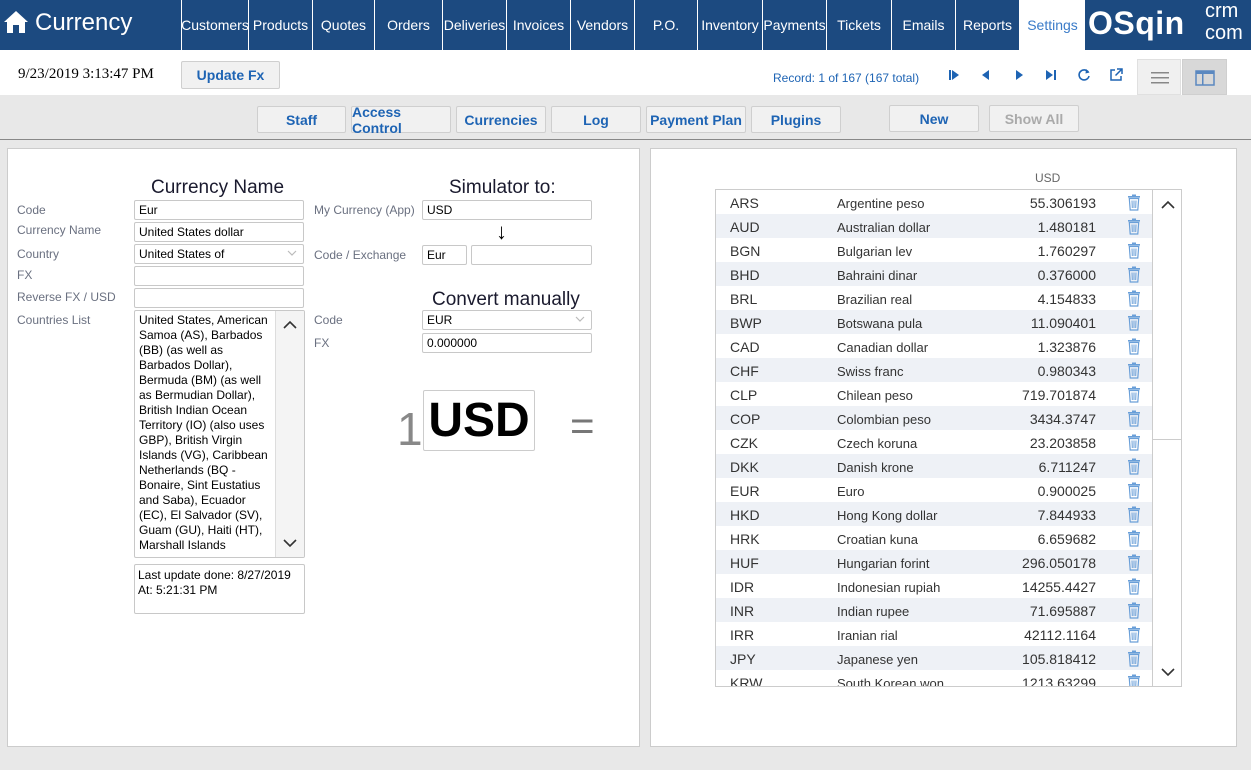 Image resolution: width=1251 pixels, height=770 pixels. I want to click on rates-scrollbar-thumb, so click(1167, 330).